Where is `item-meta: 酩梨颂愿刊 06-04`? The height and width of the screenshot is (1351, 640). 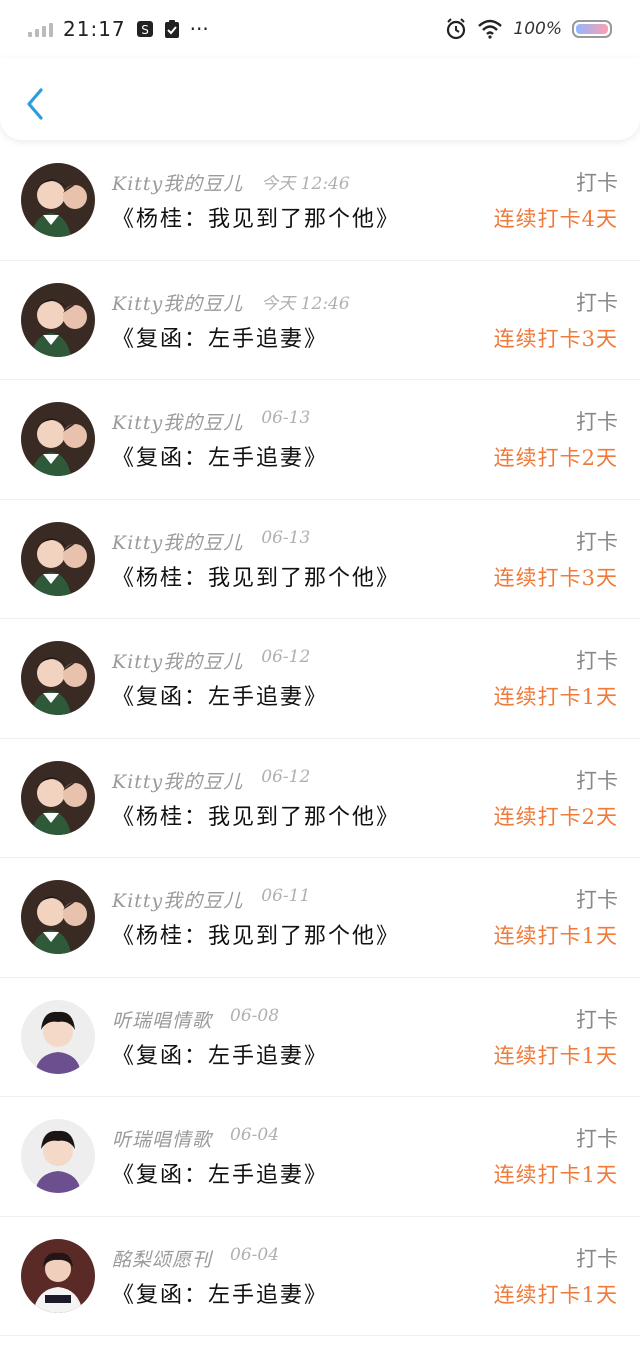 item-meta: 酩梨颂愿刊 06-04 is located at coordinates (195, 1258).